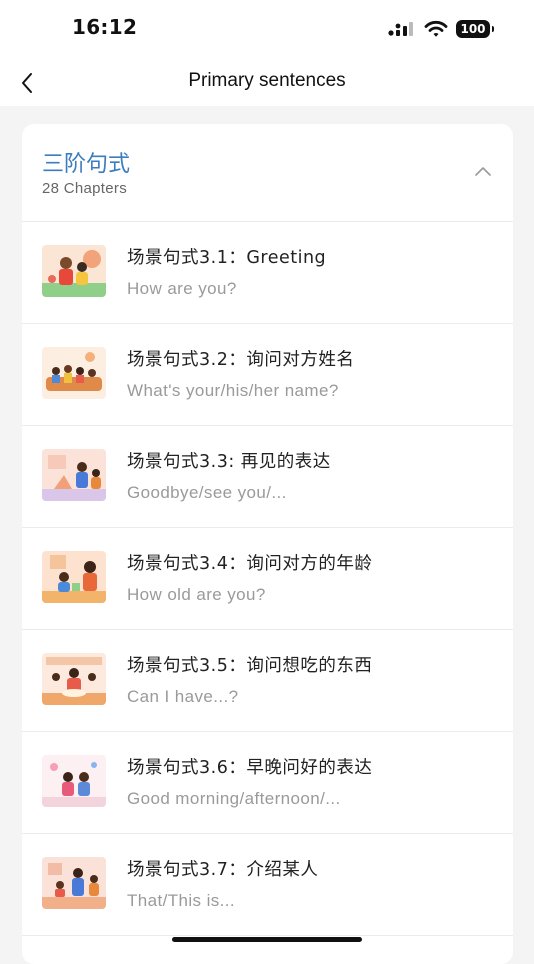  What do you see at coordinates (250, 564) in the screenshot?
I see `lesson-title: 场景句式3.4：询问对方的年龄` at bounding box center [250, 564].